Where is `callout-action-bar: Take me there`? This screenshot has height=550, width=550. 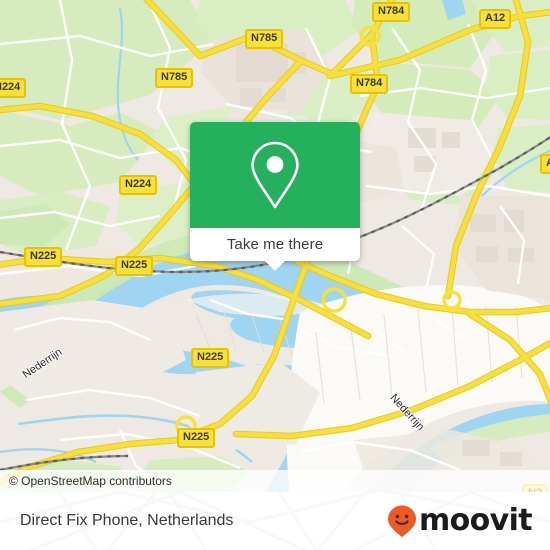 callout-action-bar: Take me there is located at coordinates (275, 249).